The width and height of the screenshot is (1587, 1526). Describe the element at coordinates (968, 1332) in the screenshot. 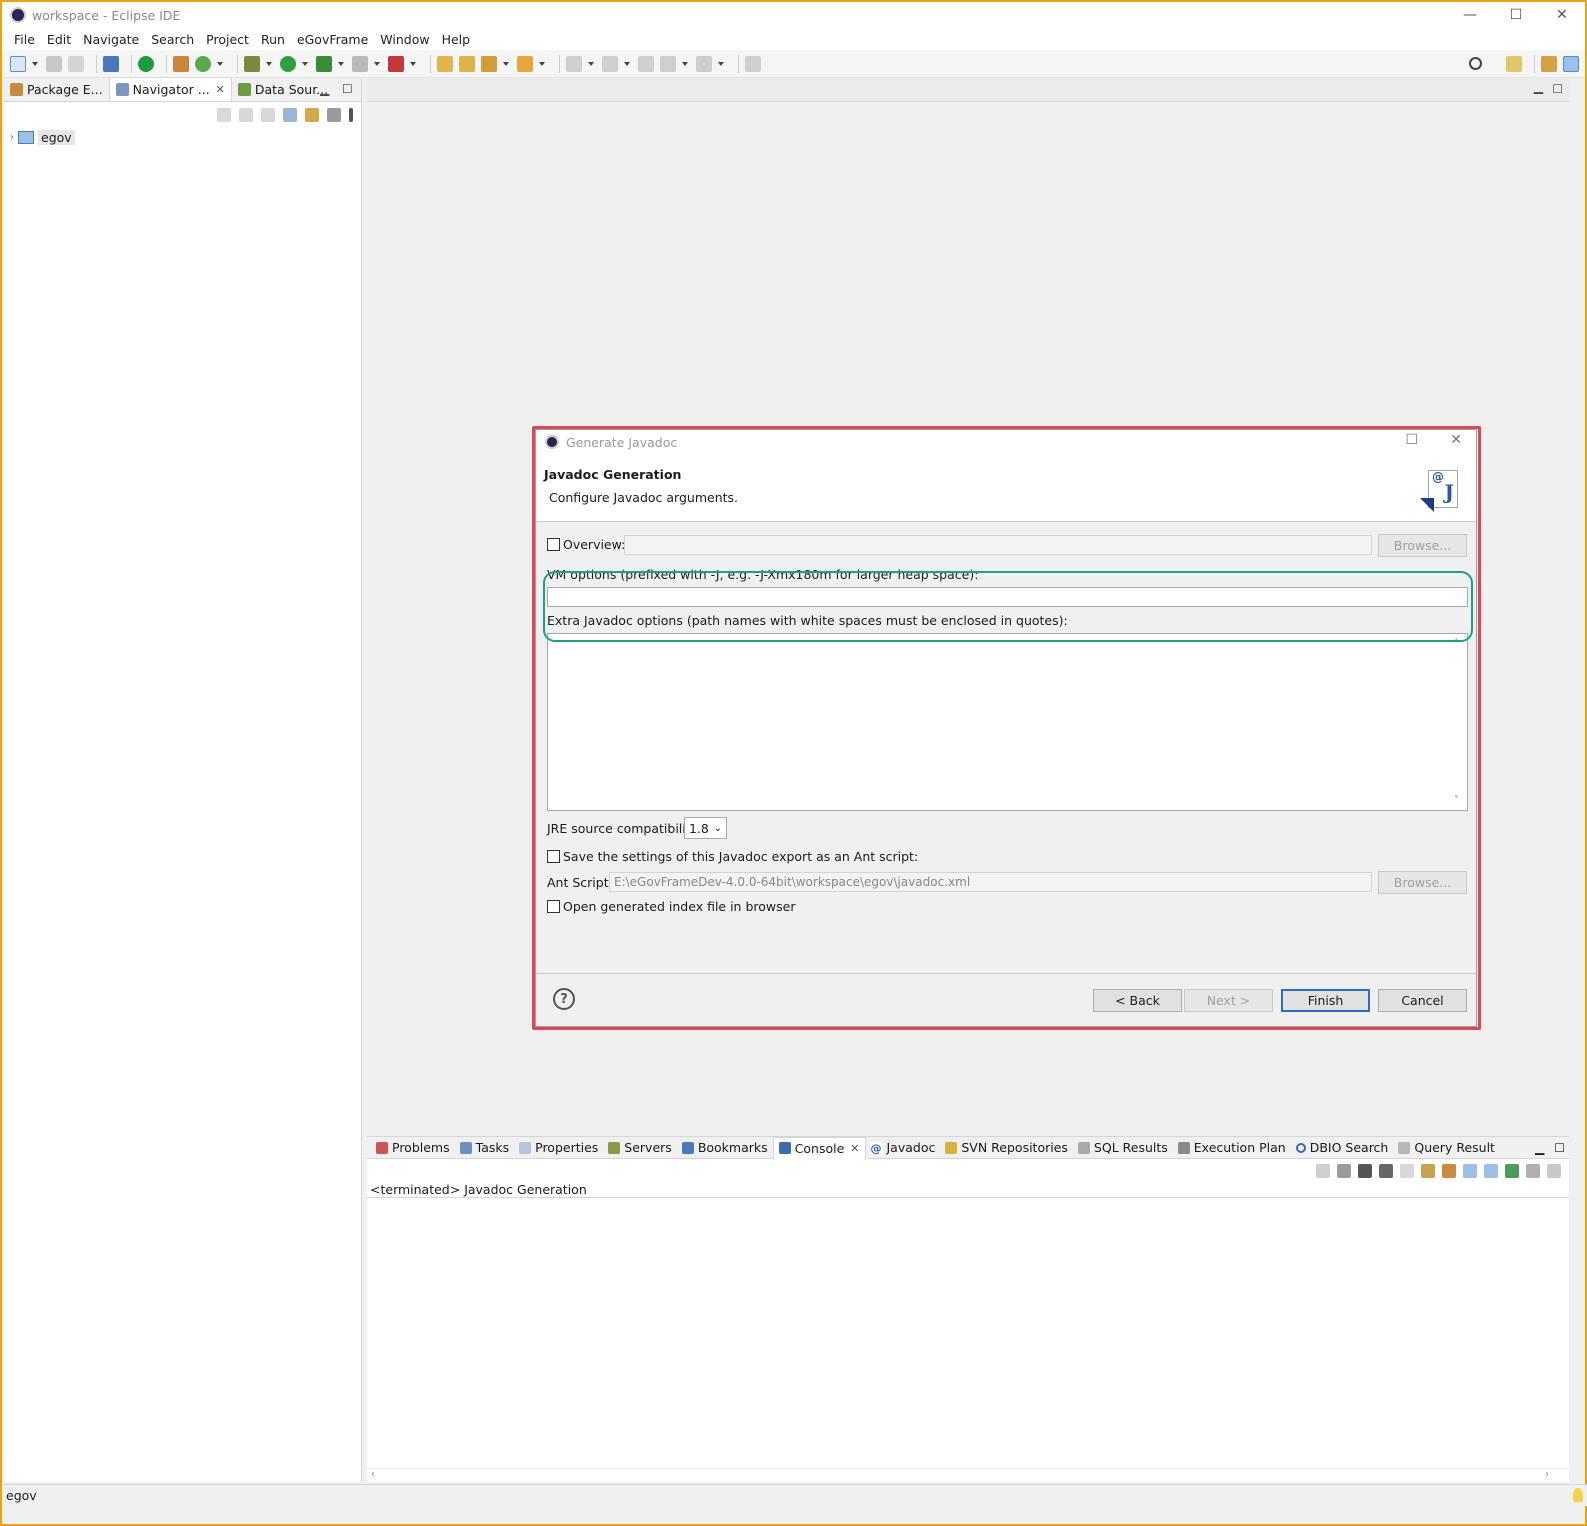

I see `console-output` at that location.